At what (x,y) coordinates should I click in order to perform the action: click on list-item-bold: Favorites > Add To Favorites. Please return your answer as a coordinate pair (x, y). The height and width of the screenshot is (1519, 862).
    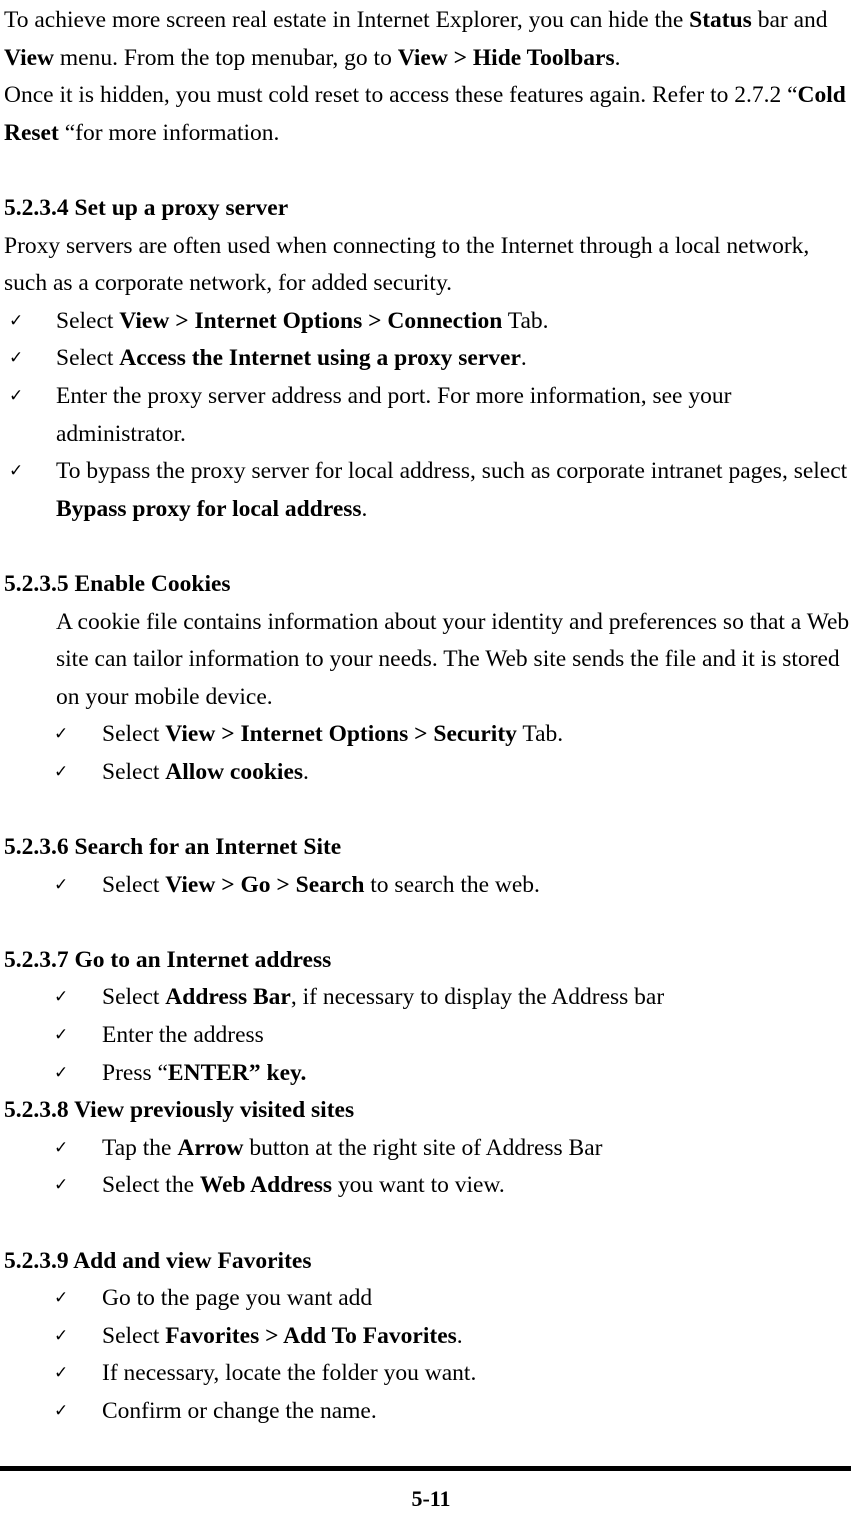
    Looking at the image, I should click on (311, 1335).